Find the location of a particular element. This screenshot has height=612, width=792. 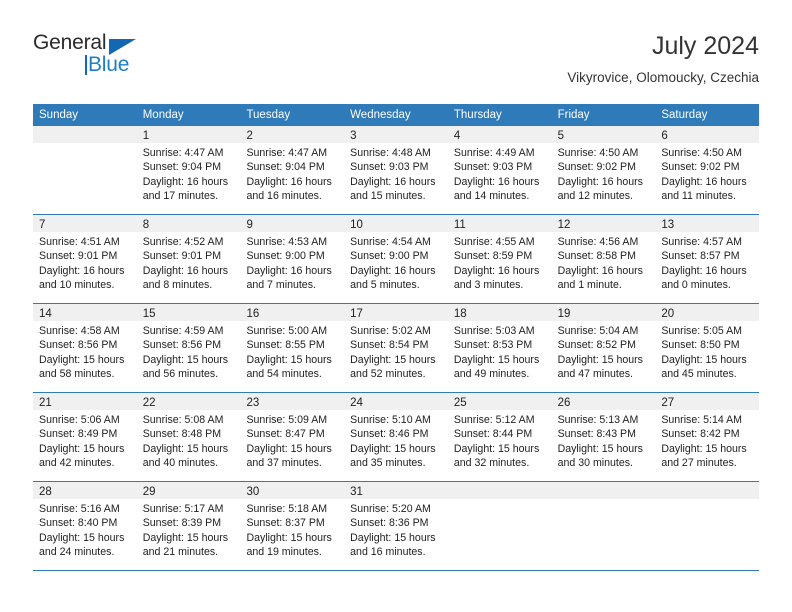

day-number-band: 26 is located at coordinates (603, 401).